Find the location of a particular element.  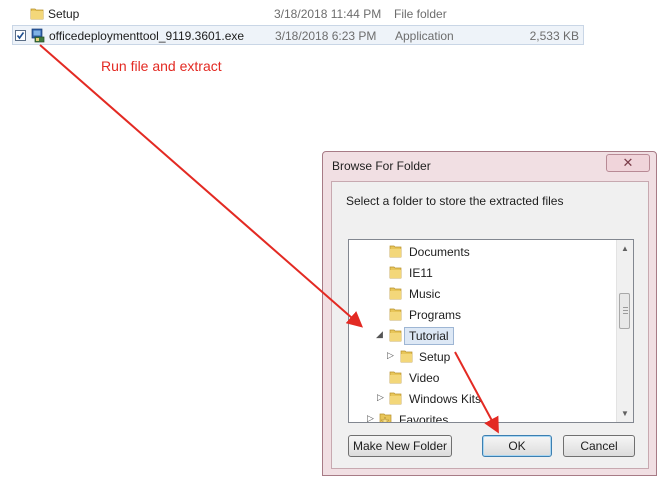

dialog-title: Browse For Folder is located at coordinates (381, 166).